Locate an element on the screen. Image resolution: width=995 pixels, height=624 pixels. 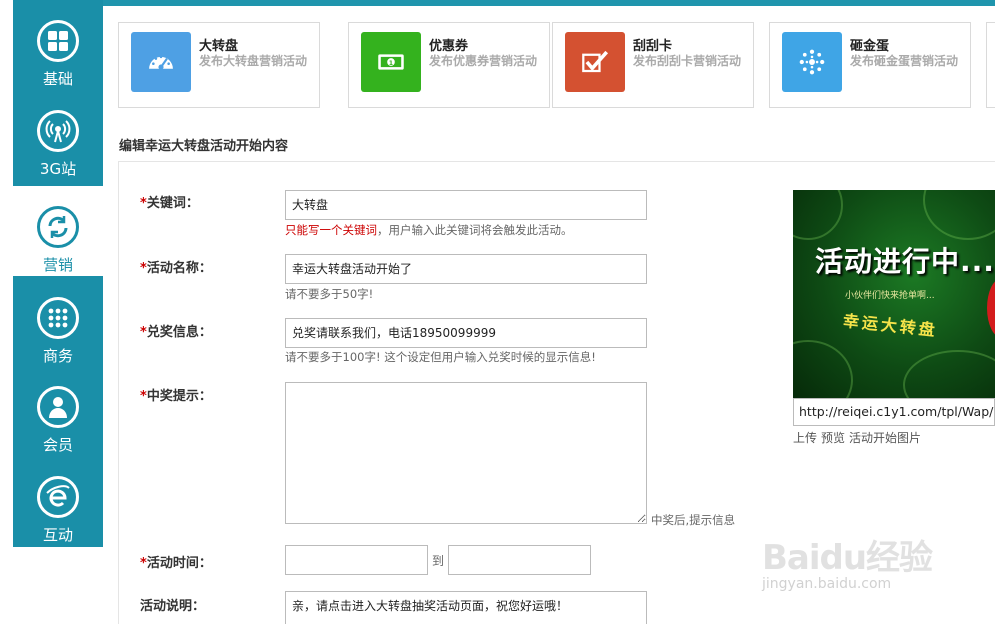
sidebar-item-label: 基础 is located at coordinates (57, 79).